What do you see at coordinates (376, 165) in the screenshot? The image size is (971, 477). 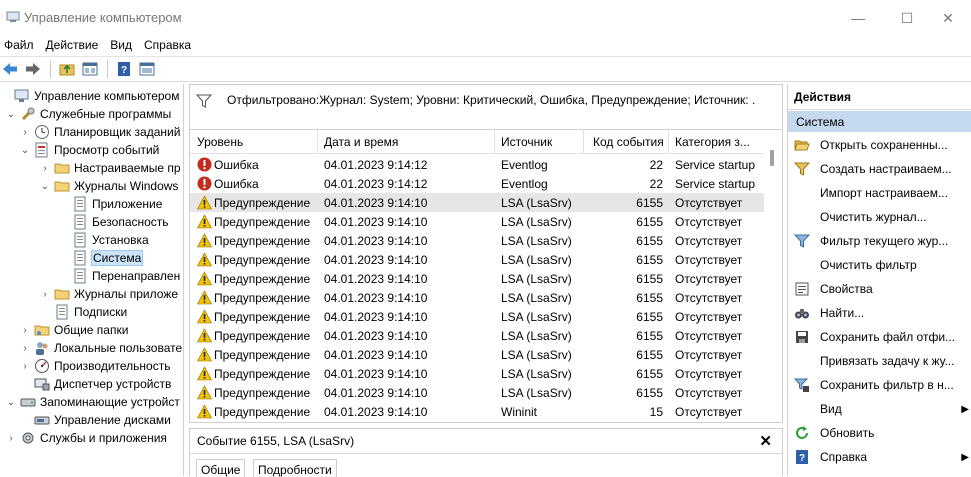 I see `date-cell: 04.01.2023 9:14:12` at bounding box center [376, 165].